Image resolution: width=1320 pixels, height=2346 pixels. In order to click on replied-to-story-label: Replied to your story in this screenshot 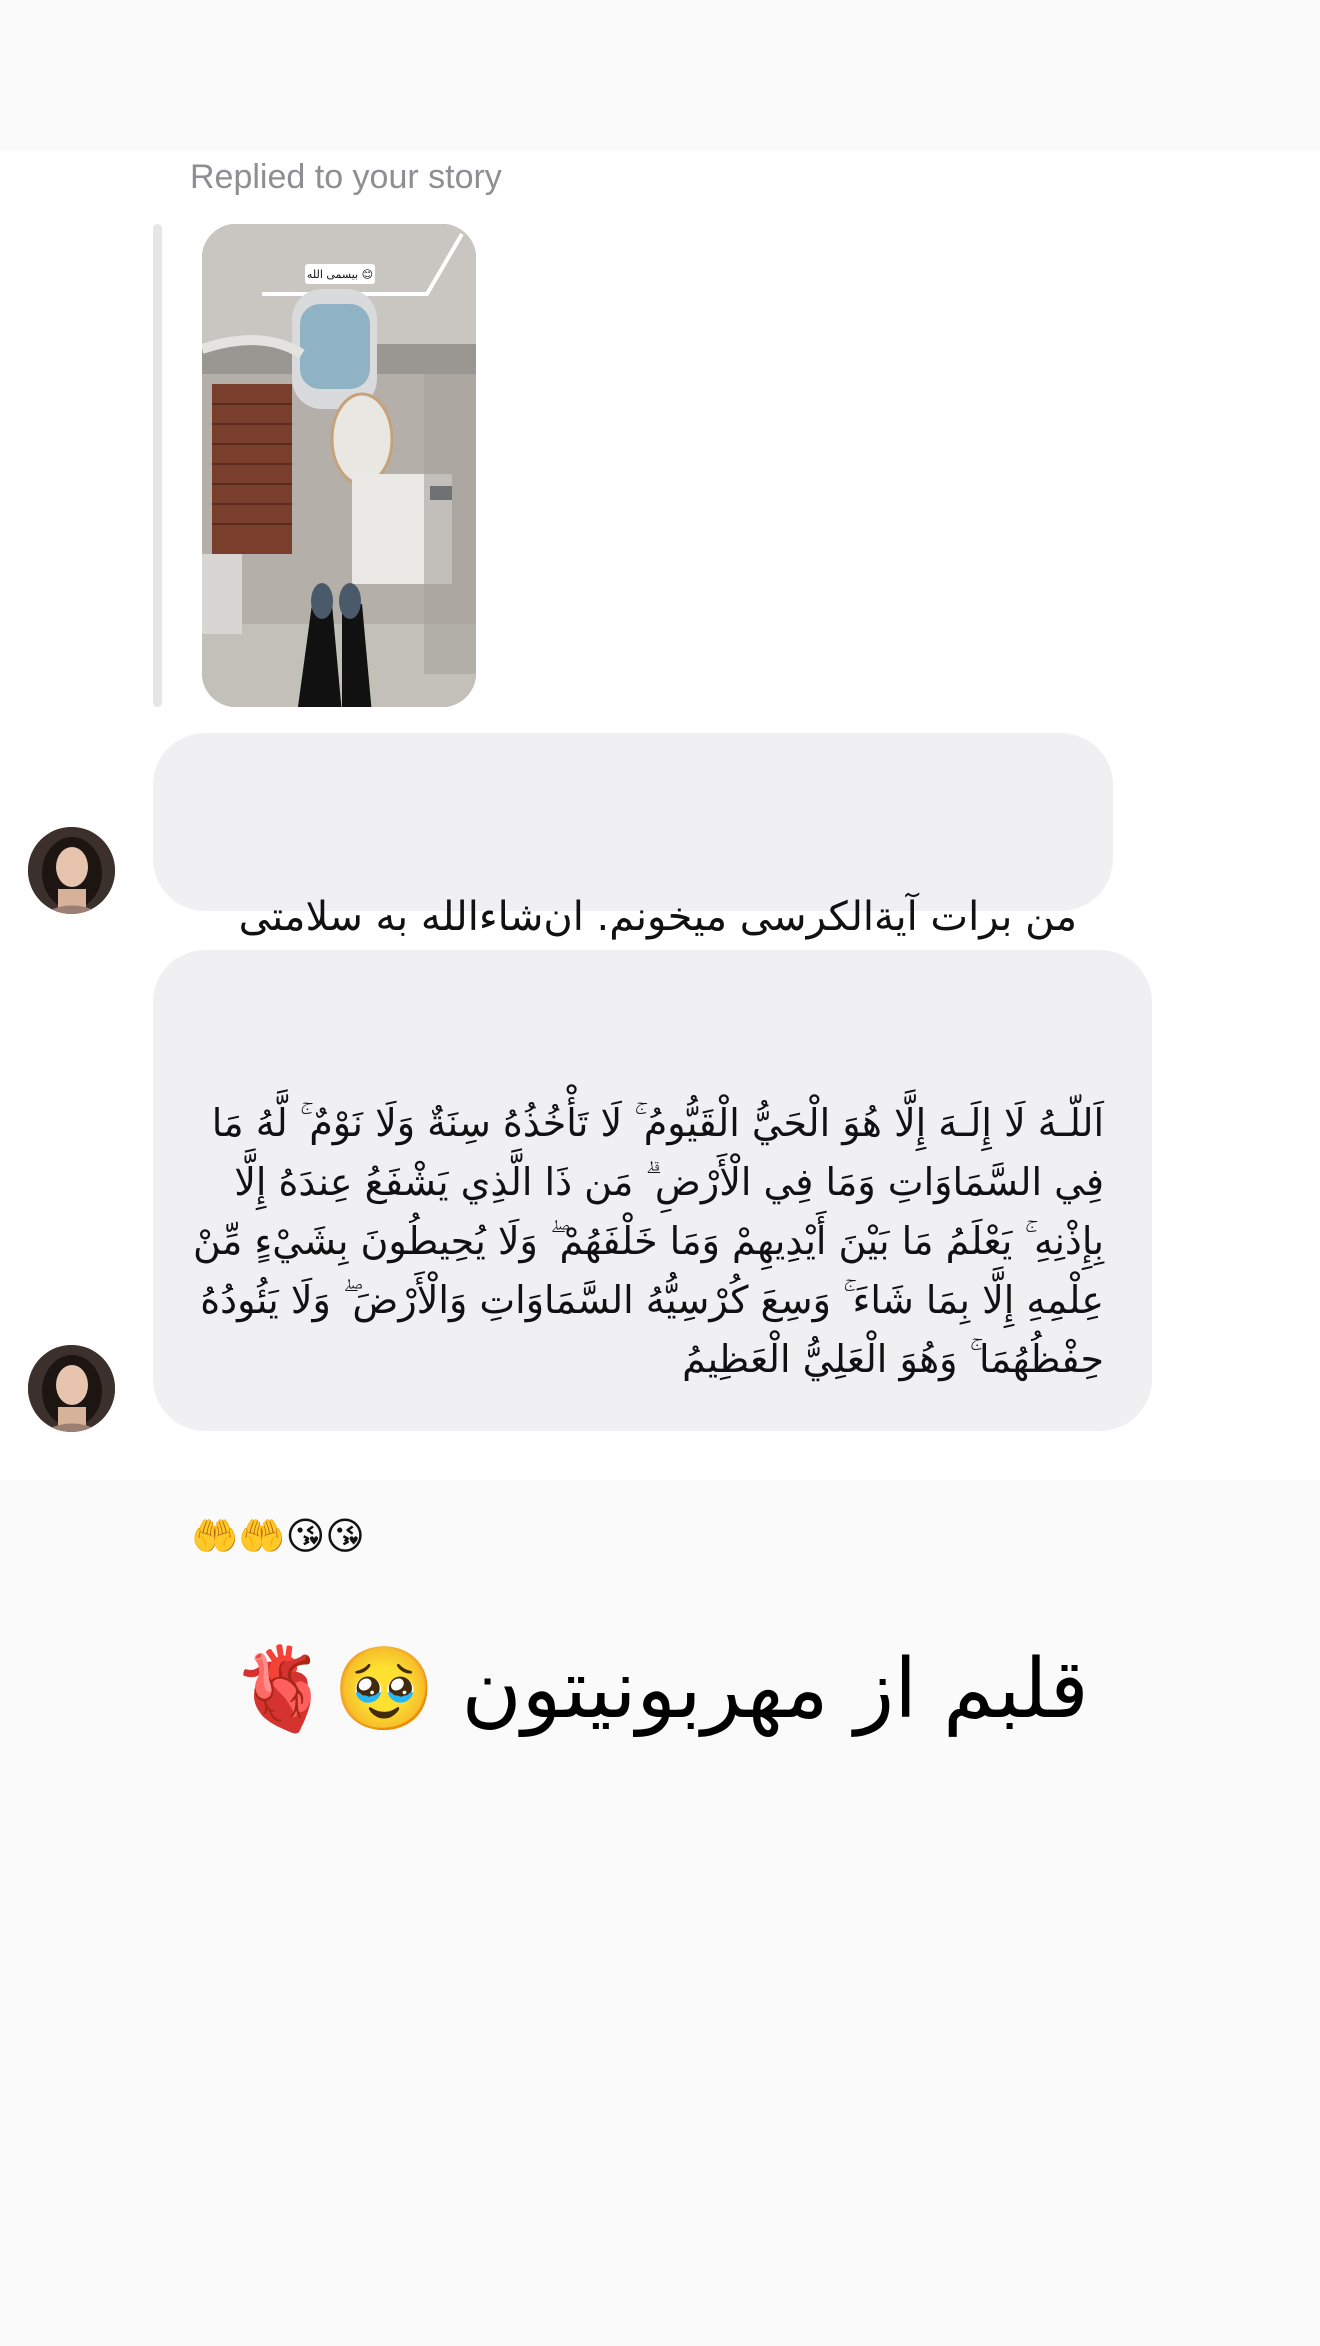, I will do `click(346, 177)`.